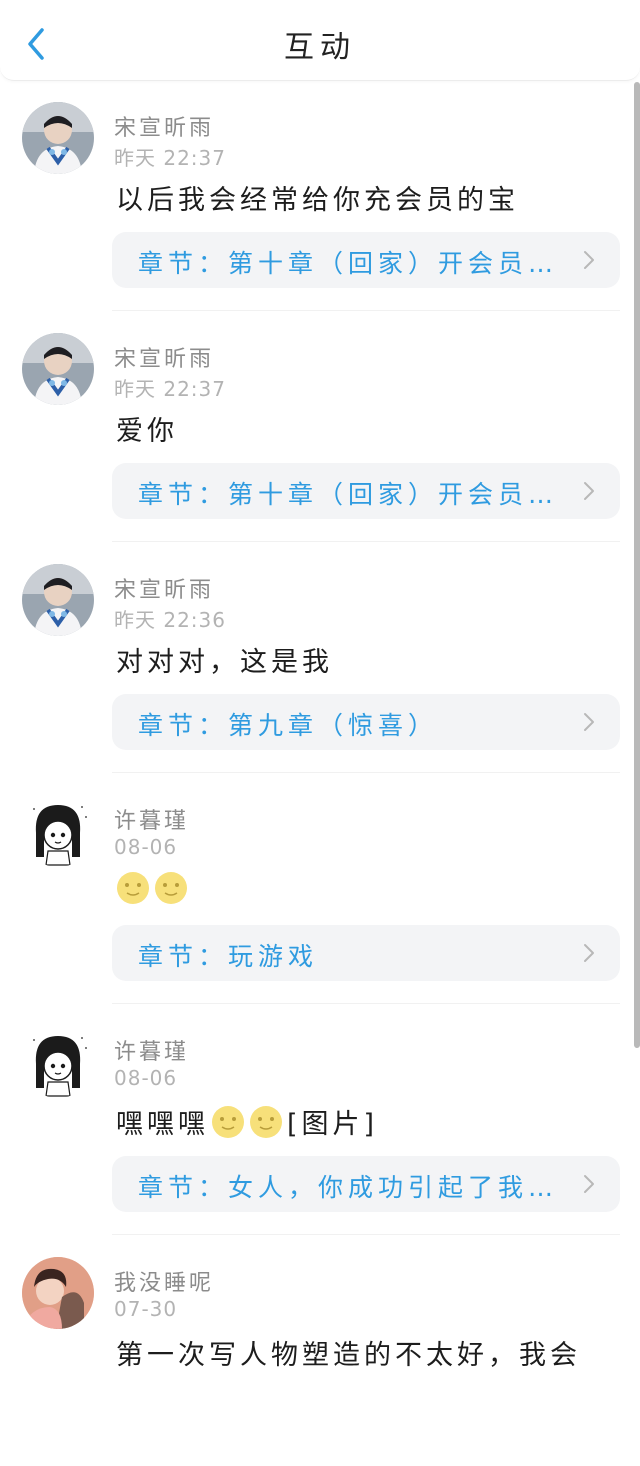  Describe the element at coordinates (247, 1121) in the screenshot. I see `comment-text: 嘿嘿嘿 [图片]` at that location.